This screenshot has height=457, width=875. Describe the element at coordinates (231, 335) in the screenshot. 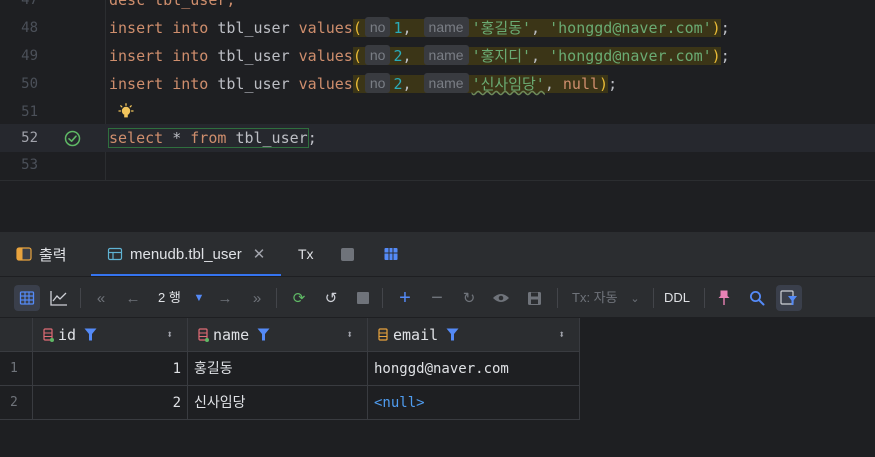

I see `column-name: name` at that location.